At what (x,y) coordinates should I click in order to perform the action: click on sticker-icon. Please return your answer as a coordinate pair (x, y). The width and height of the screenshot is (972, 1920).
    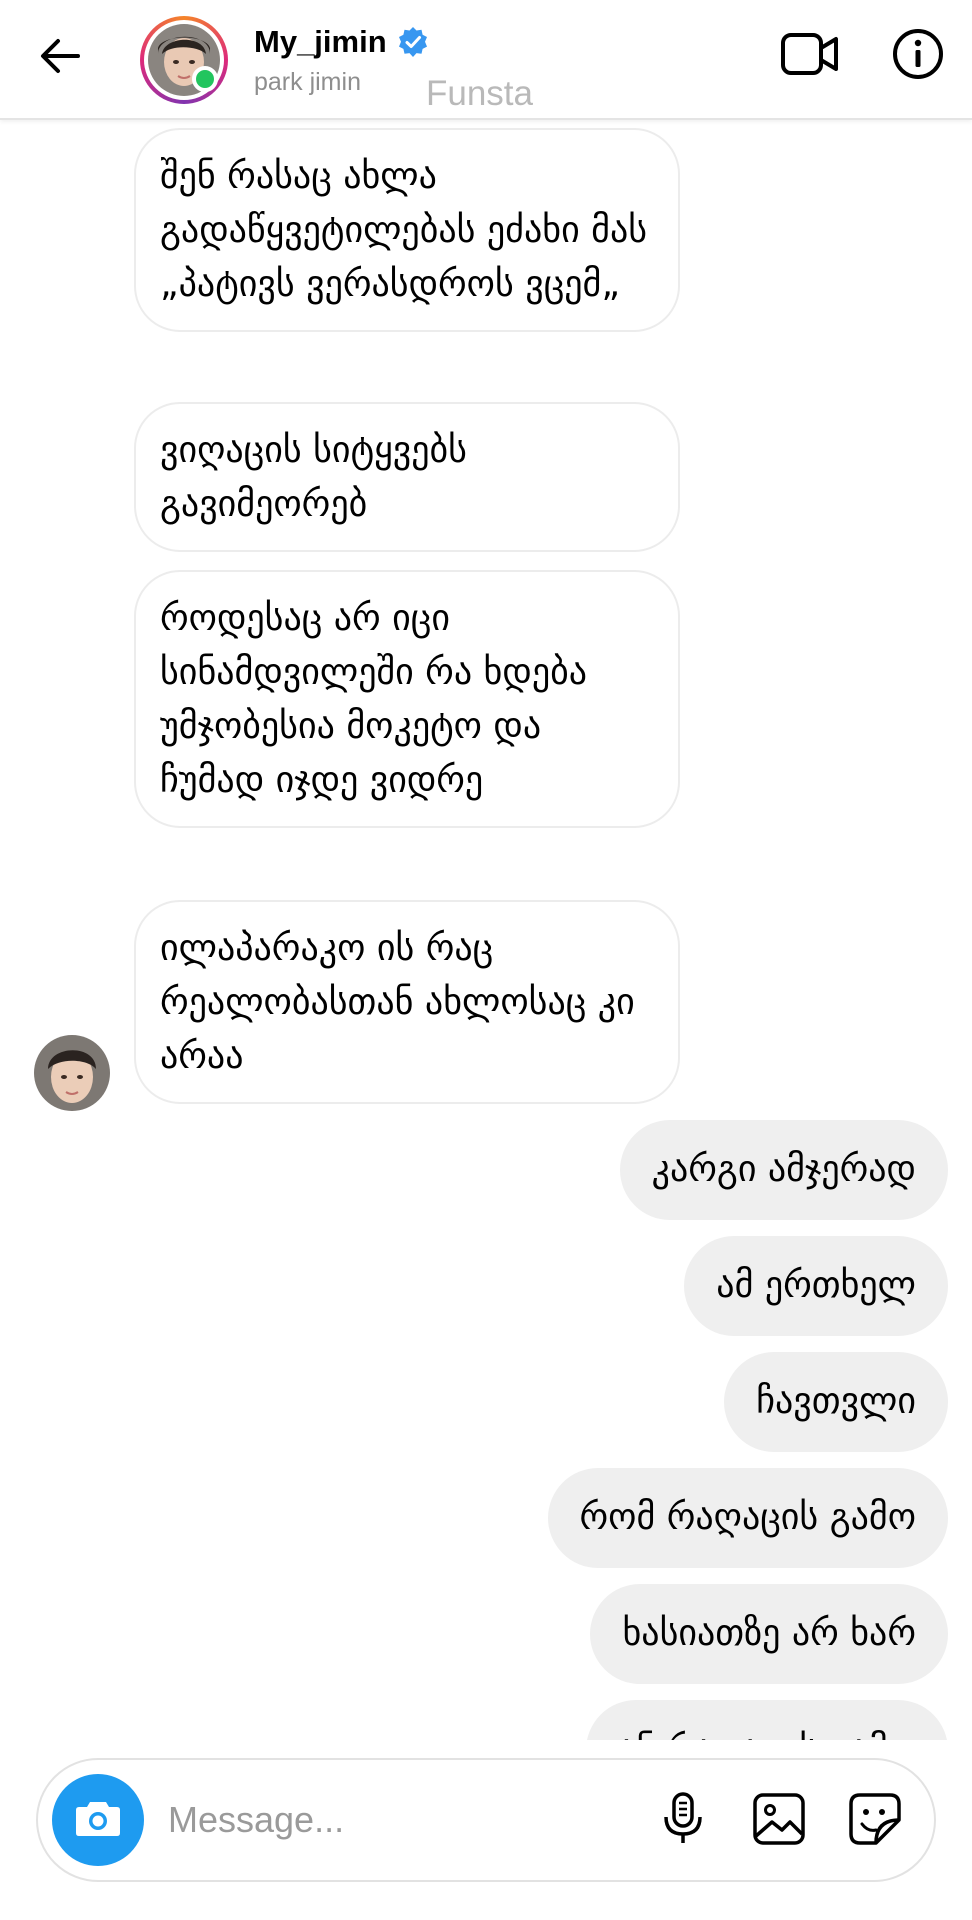
    Looking at the image, I should click on (875, 1821).